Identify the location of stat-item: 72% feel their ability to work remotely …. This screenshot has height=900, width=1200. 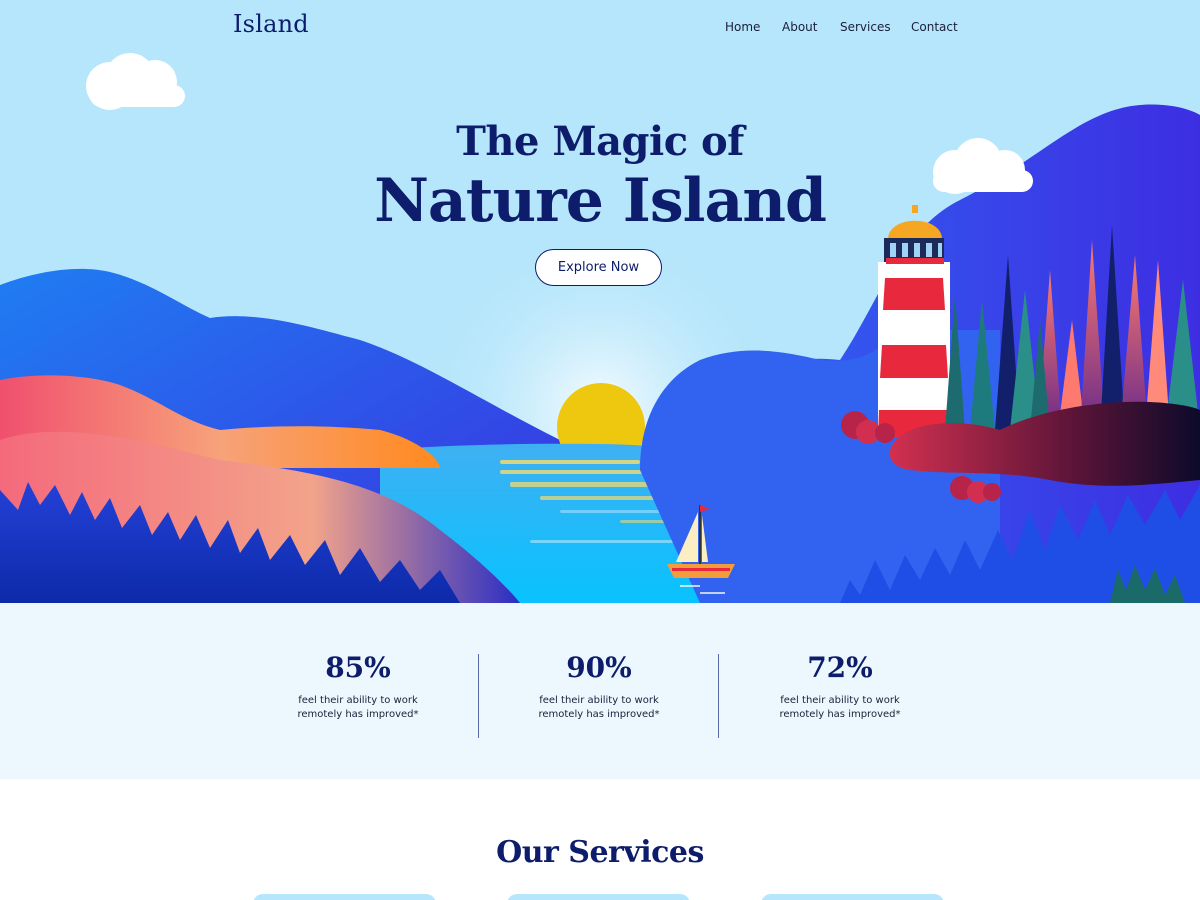
(840, 686).